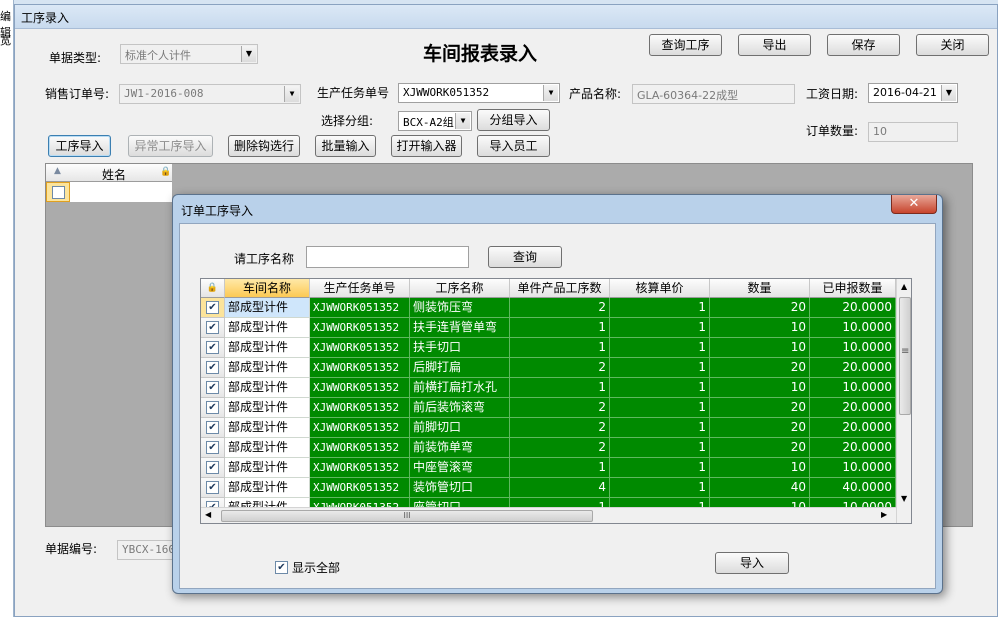  I want to click on staff-grid-row, so click(109, 192).